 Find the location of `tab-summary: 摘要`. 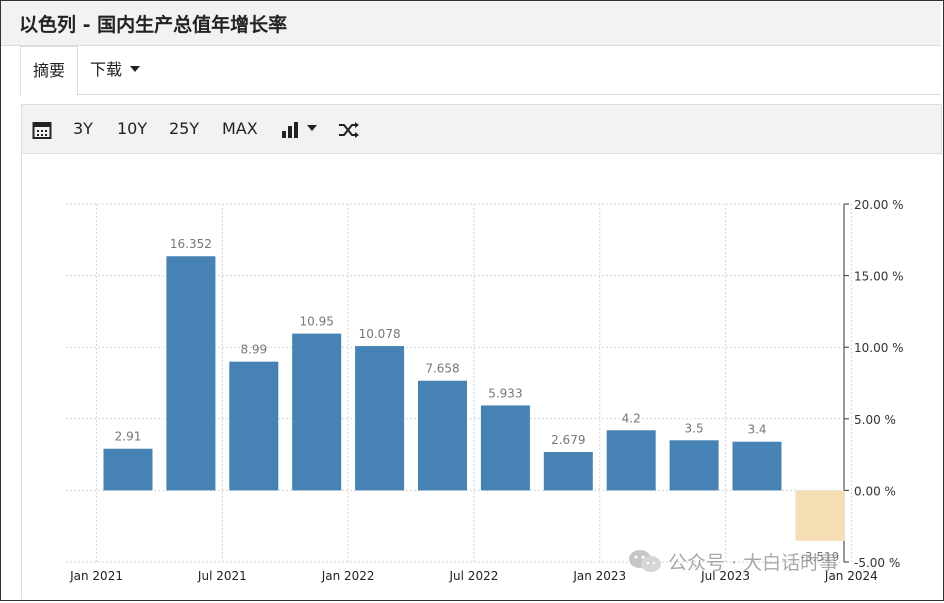

tab-summary: 摘要 is located at coordinates (49, 71).